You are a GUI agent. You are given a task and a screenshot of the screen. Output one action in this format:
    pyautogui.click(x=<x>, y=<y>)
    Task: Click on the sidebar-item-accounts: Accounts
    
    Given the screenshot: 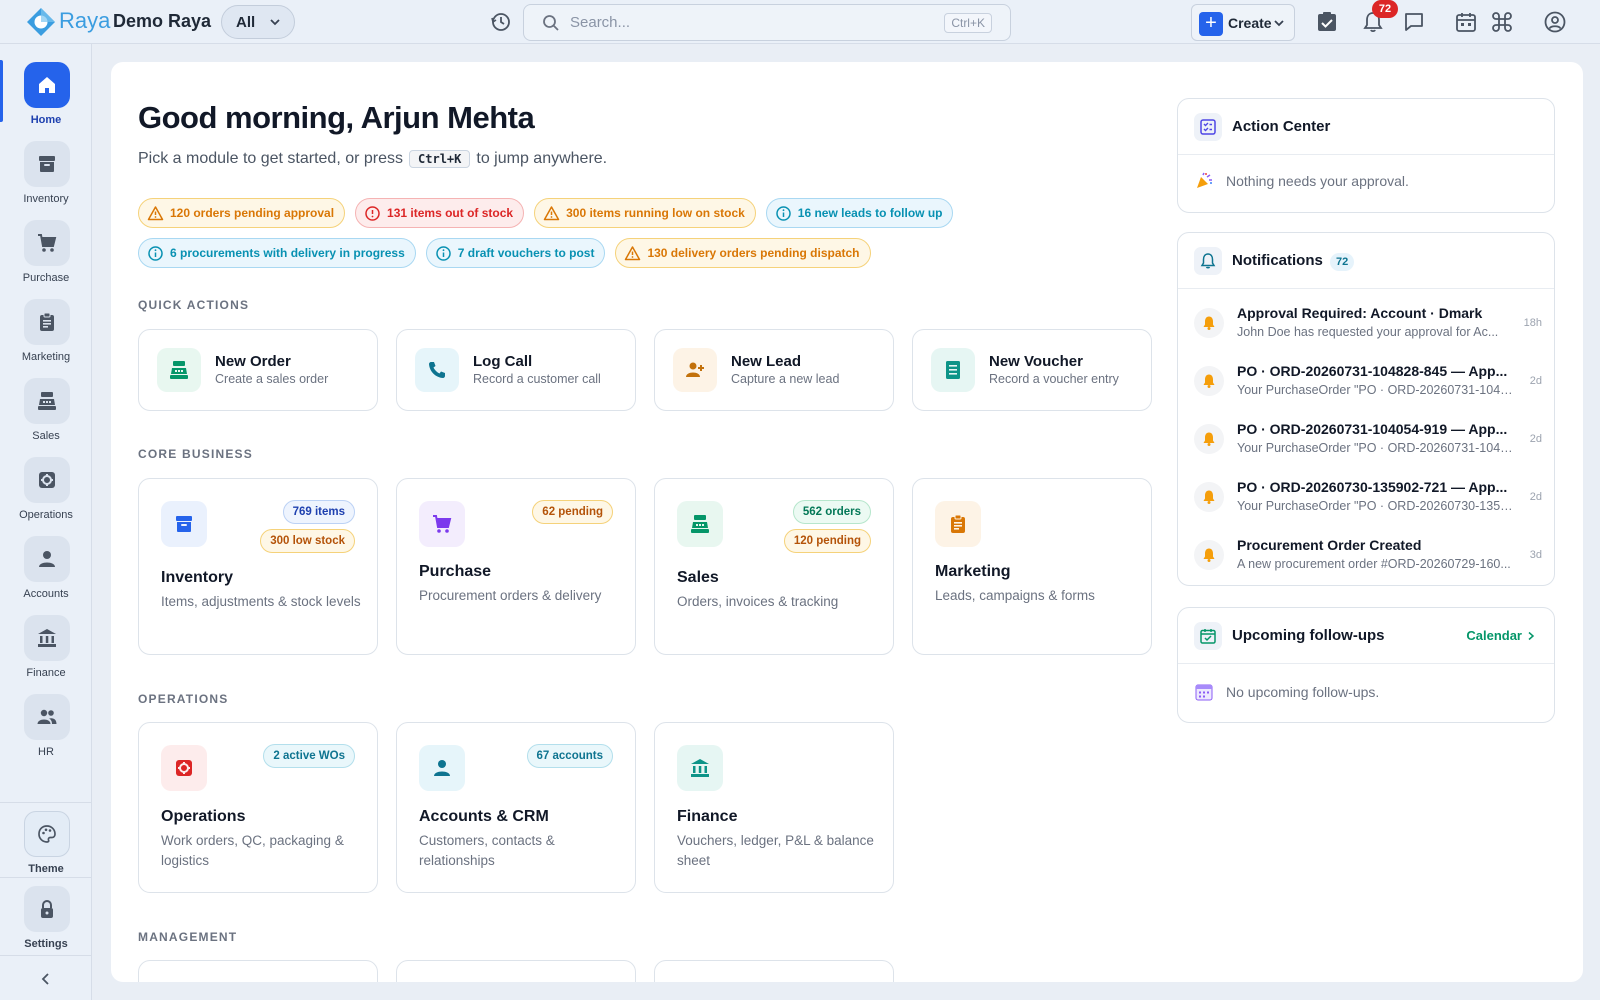 What is the action you would take?
    pyautogui.click(x=46, y=575)
    